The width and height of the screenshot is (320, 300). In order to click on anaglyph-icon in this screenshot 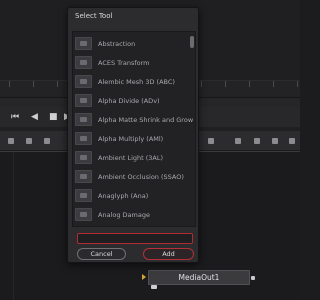, I will do `click(83, 195)`.